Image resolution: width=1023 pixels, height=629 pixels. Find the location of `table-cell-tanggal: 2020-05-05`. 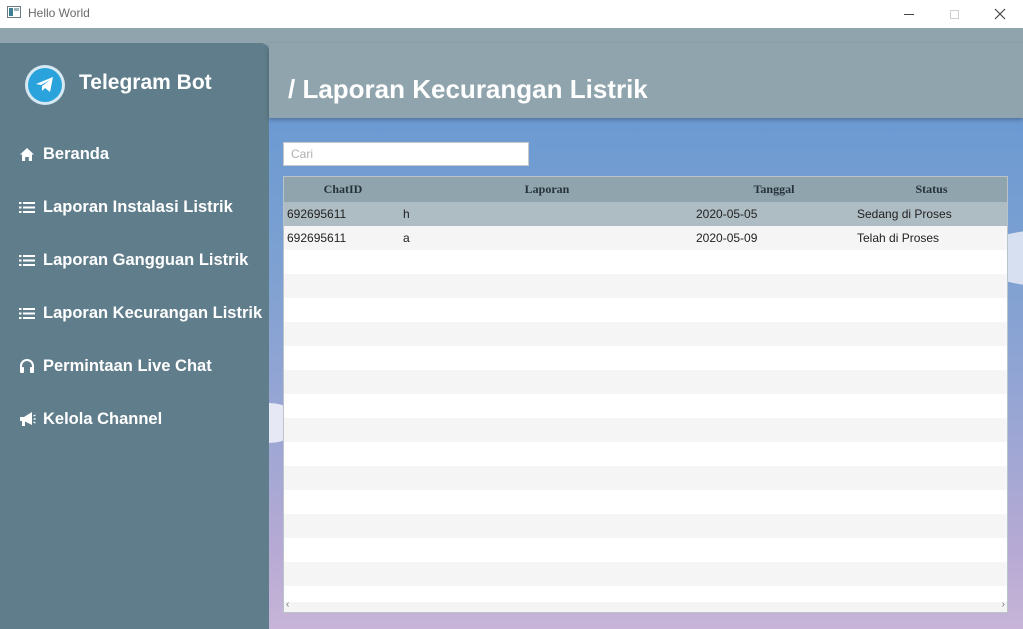

table-cell-tanggal: 2020-05-05 is located at coordinates (727, 214).